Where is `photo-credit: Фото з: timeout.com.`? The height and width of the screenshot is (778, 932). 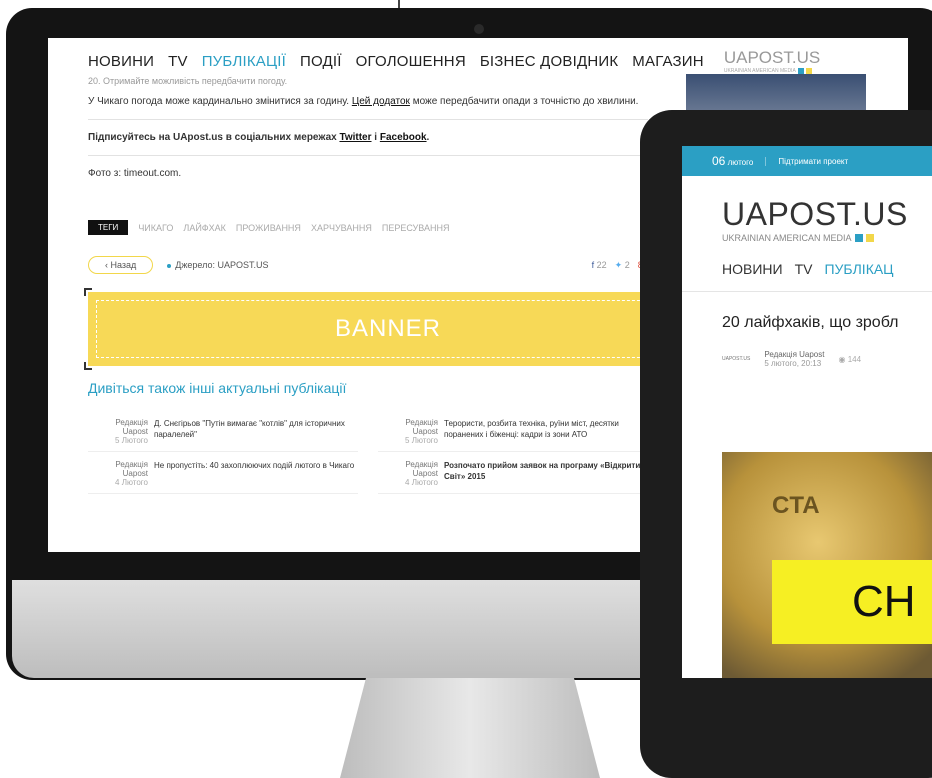 photo-credit: Фото з: timeout.com. is located at coordinates (135, 173).